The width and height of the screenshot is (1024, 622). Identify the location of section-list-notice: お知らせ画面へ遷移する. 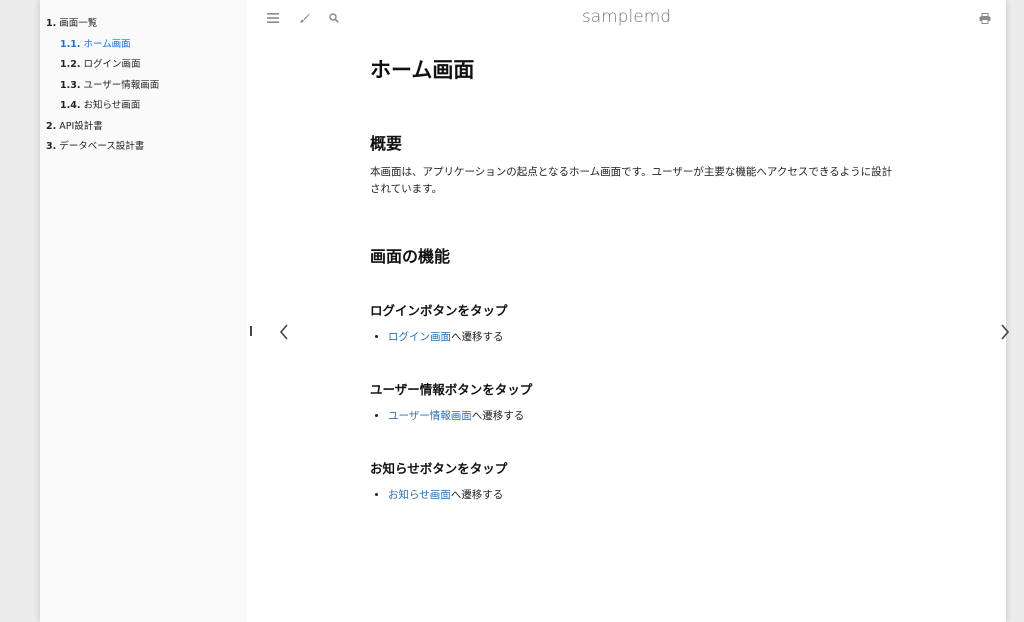
(635, 495).